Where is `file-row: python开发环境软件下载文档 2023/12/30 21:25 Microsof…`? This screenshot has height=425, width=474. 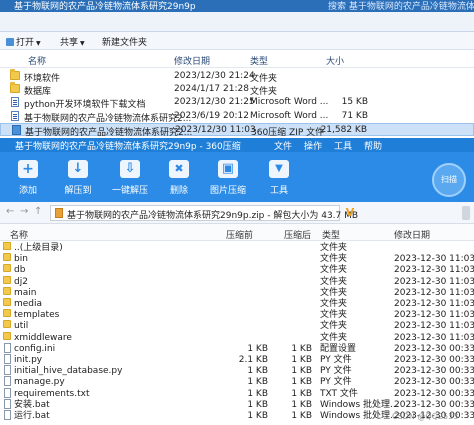
file-row: python开发环境软件下载文档 2023/12/30 21:25 Microsof… is located at coordinates (237, 103).